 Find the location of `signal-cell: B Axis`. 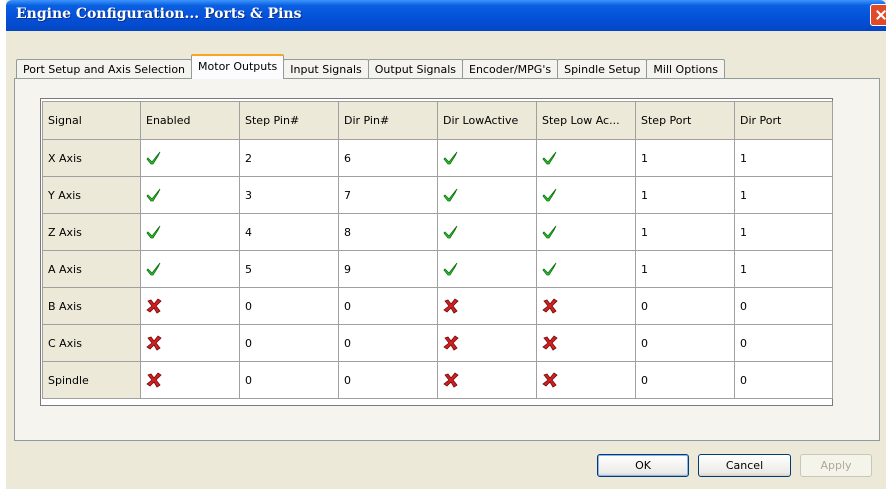

signal-cell: B Axis is located at coordinates (91, 306).